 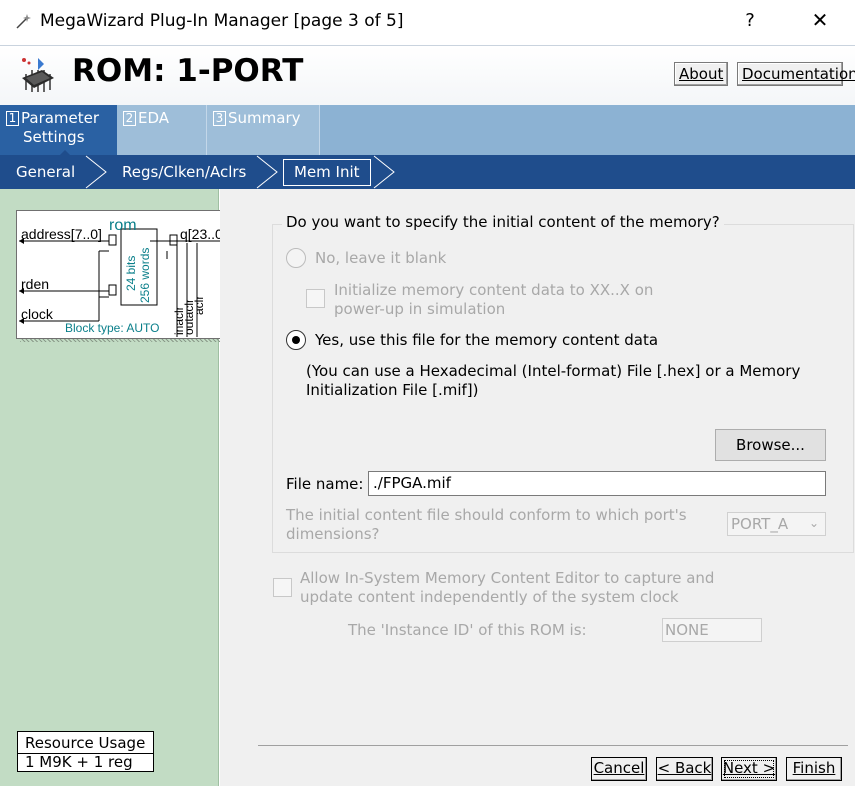 I want to click on cancel-button: Cancel, so click(x=619, y=769).